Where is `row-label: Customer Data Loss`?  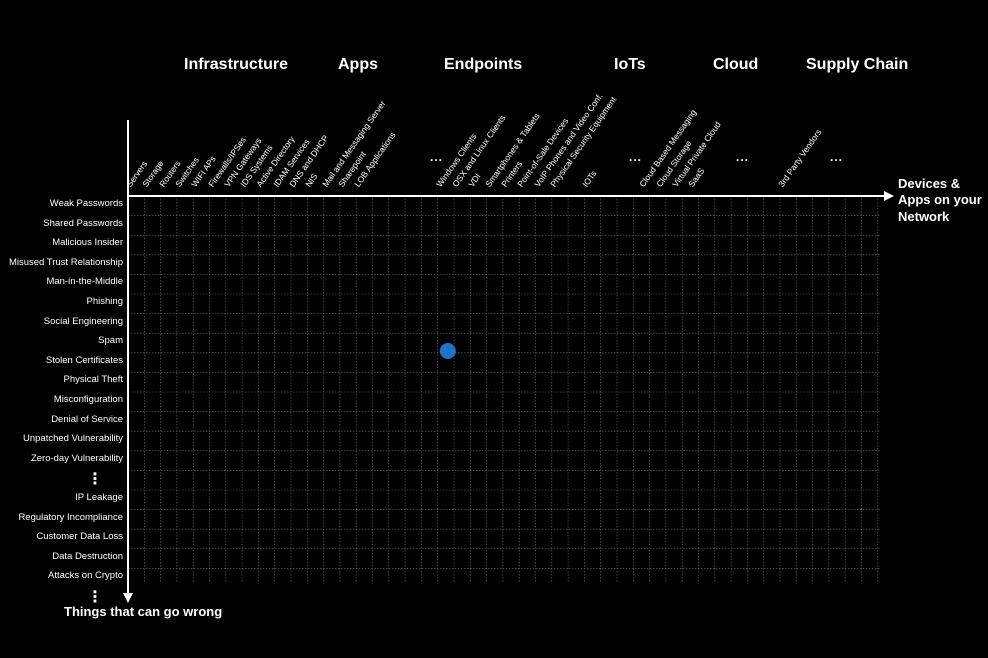 row-label: Customer Data Loss is located at coordinates (79, 537).